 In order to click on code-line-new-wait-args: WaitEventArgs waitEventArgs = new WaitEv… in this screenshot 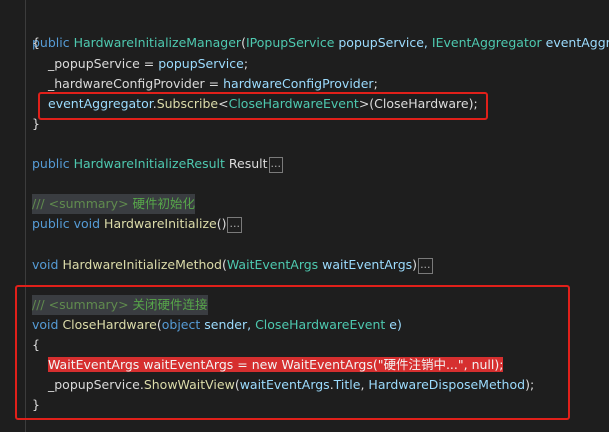, I will do `click(276, 365)`.